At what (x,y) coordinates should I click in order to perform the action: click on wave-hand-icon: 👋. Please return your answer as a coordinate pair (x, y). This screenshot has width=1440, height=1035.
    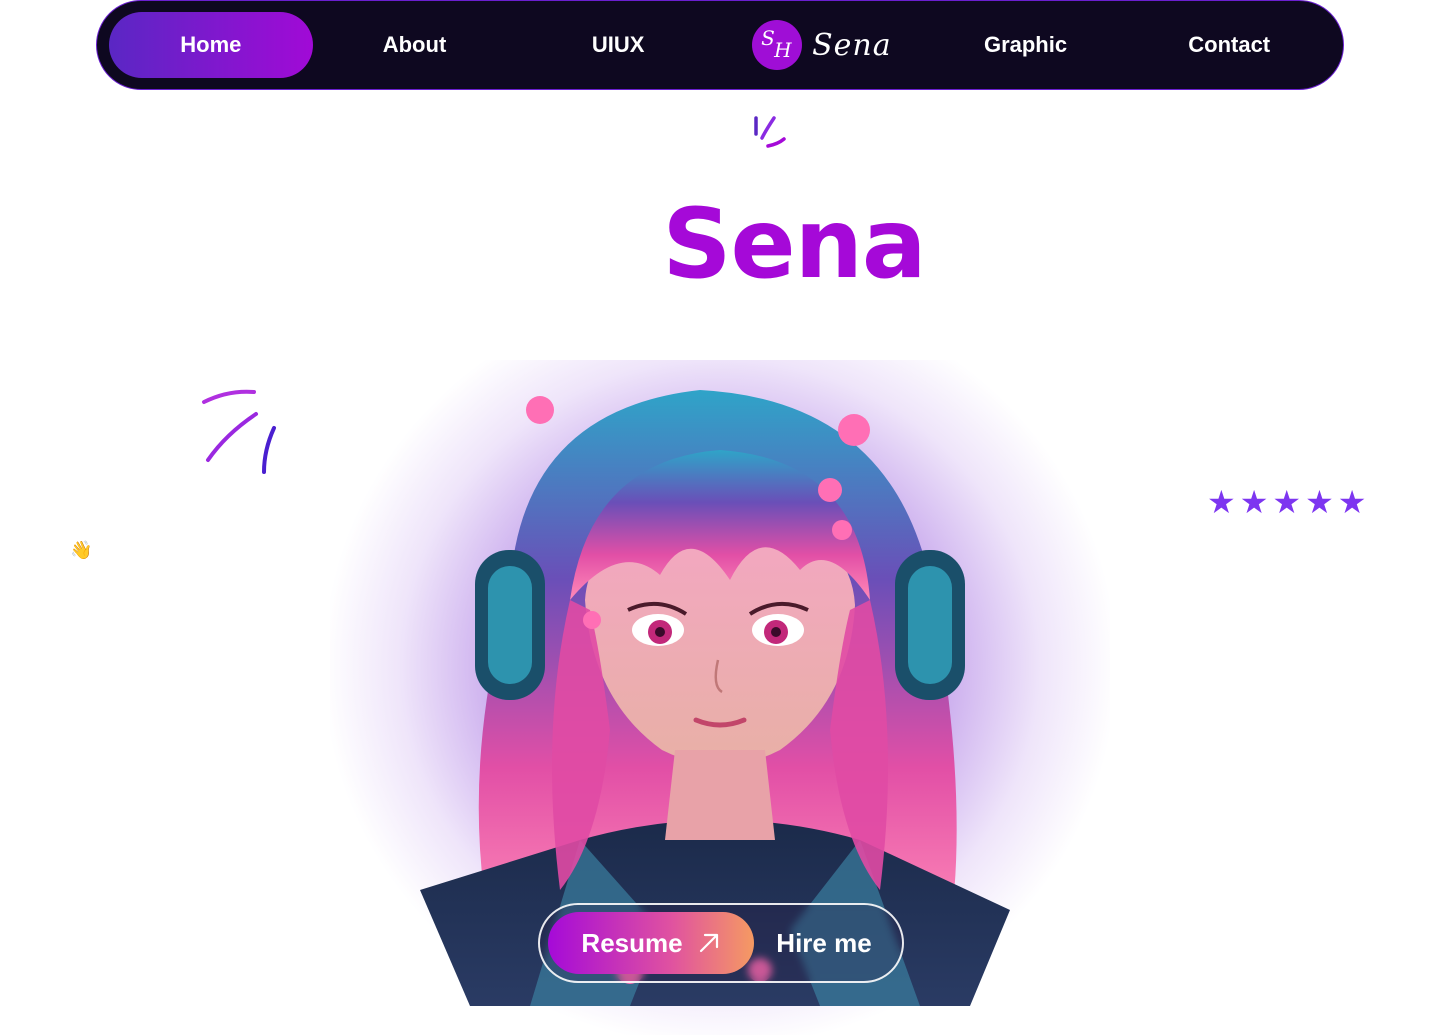
    Looking at the image, I should click on (81, 550).